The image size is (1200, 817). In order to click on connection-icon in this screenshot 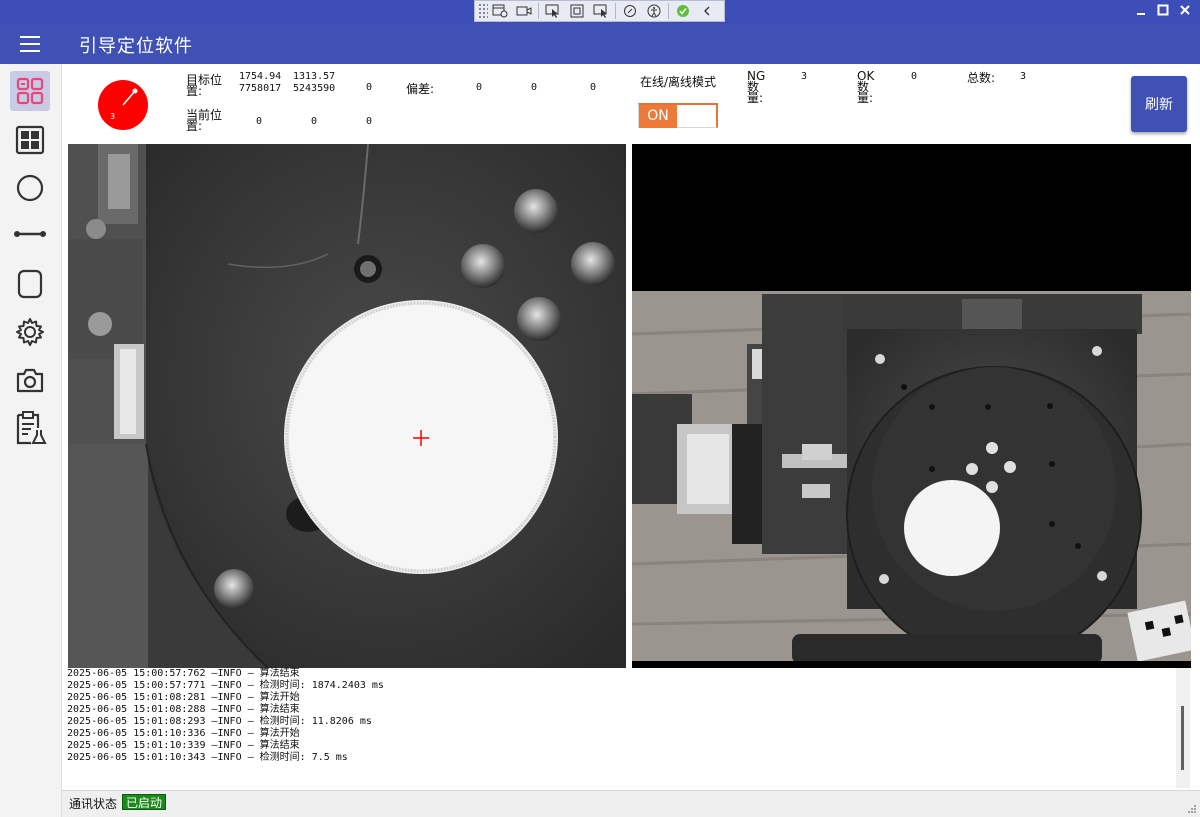, I will do `click(630, 11)`.